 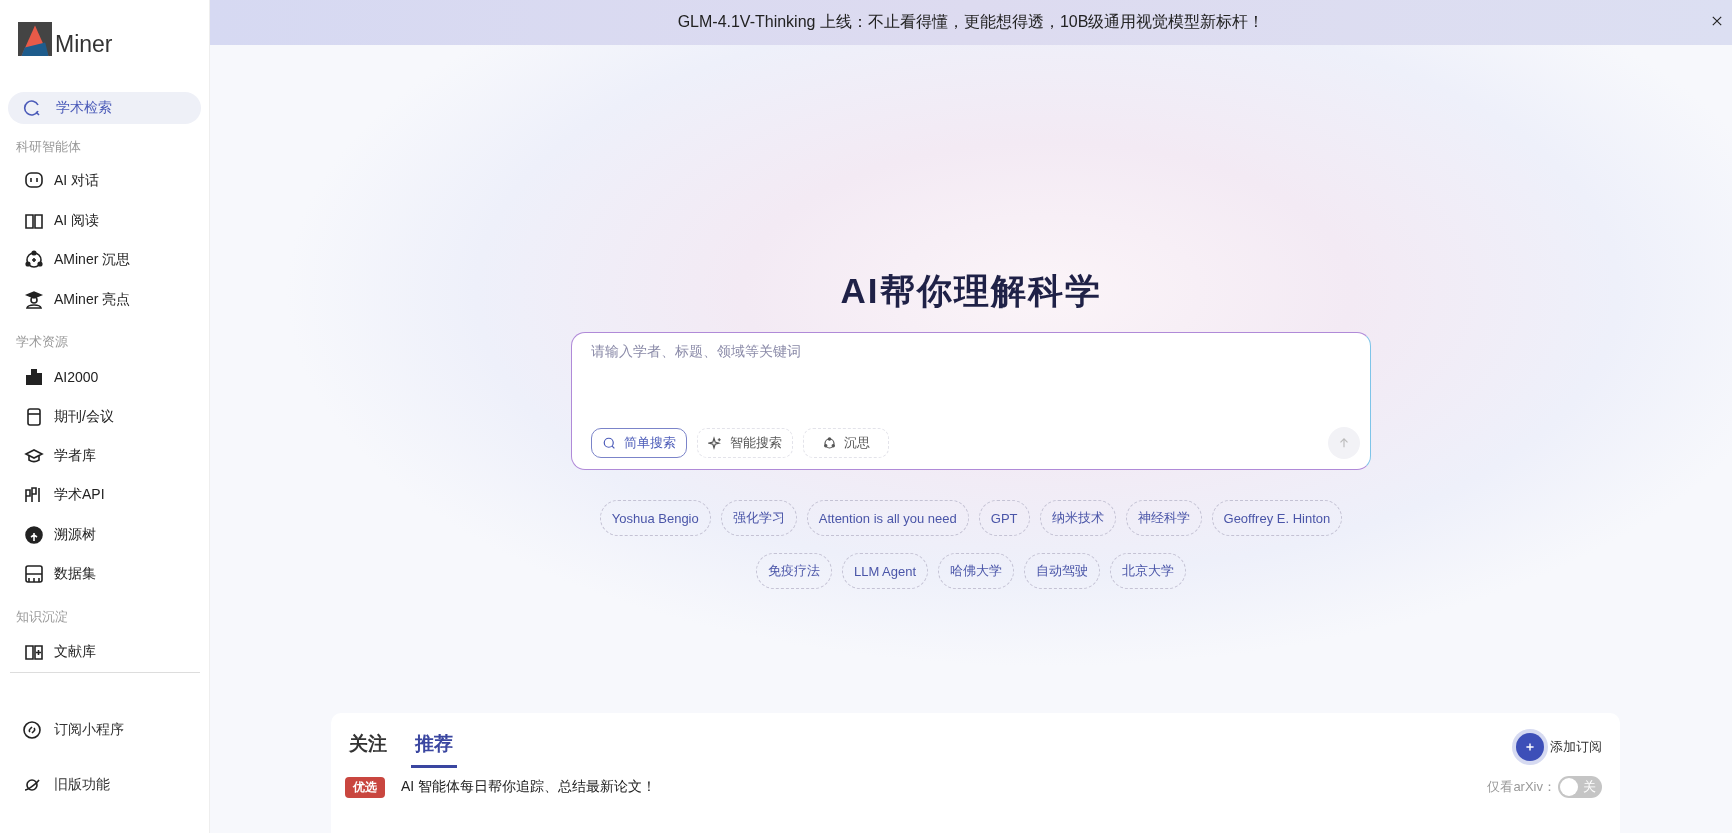 I want to click on sidebar-item: AI 对话, so click(x=104, y=181).